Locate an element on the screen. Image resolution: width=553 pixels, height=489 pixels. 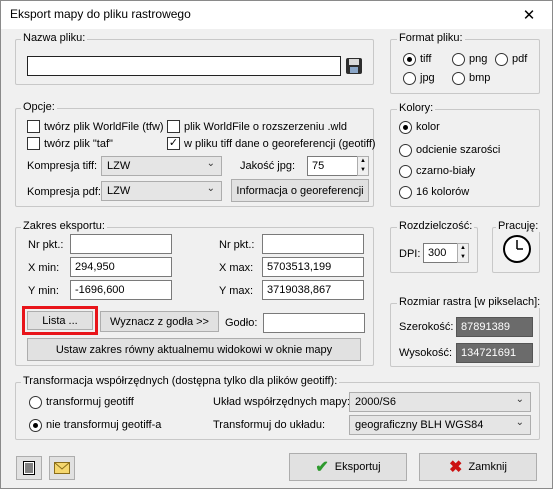
color-radio-bw is located at coordinates (405, 171).